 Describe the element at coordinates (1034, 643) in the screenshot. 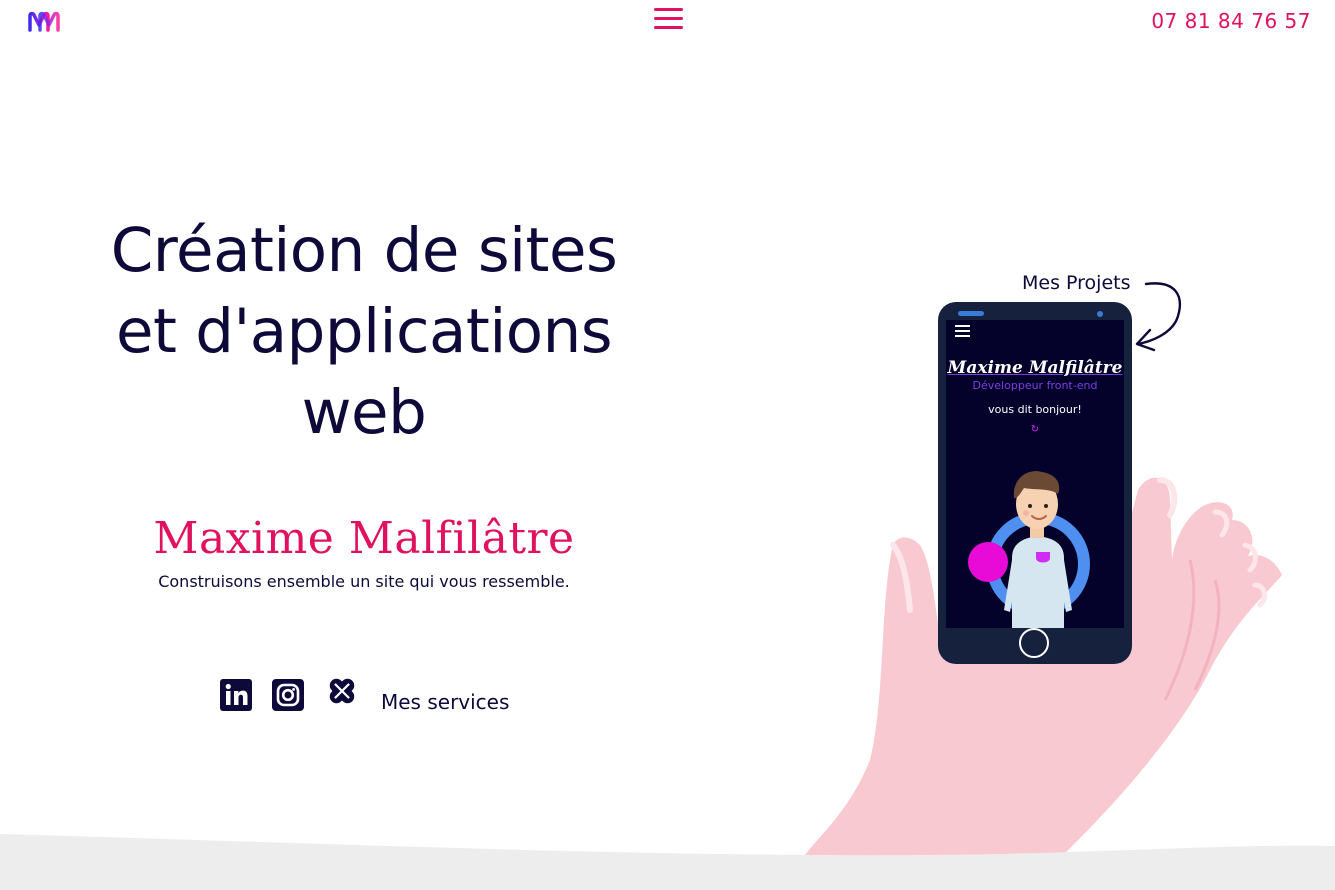

I see `phone-home-button` at that location.